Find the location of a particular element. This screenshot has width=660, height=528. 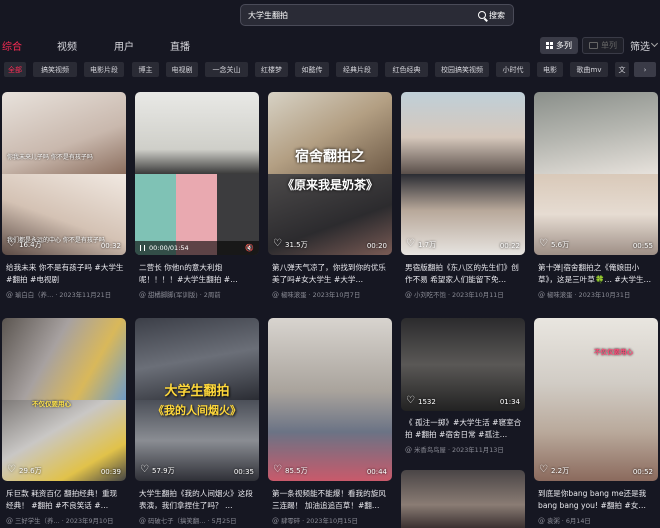

author-name: 小刘吃不饱 is located at coordinates (430, 294).